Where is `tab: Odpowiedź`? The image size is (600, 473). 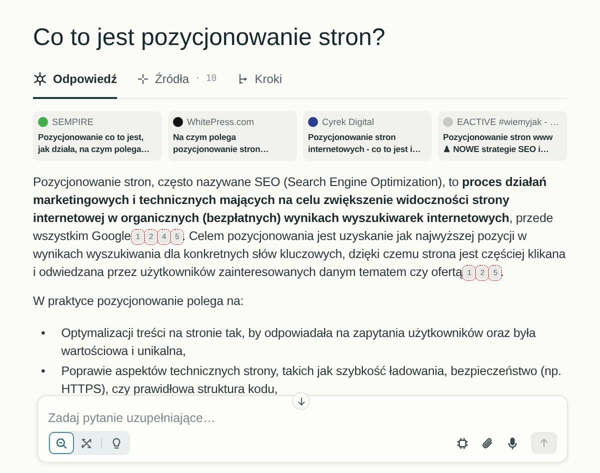
tab: Odpowiedź is located at coordinates (75, 82).